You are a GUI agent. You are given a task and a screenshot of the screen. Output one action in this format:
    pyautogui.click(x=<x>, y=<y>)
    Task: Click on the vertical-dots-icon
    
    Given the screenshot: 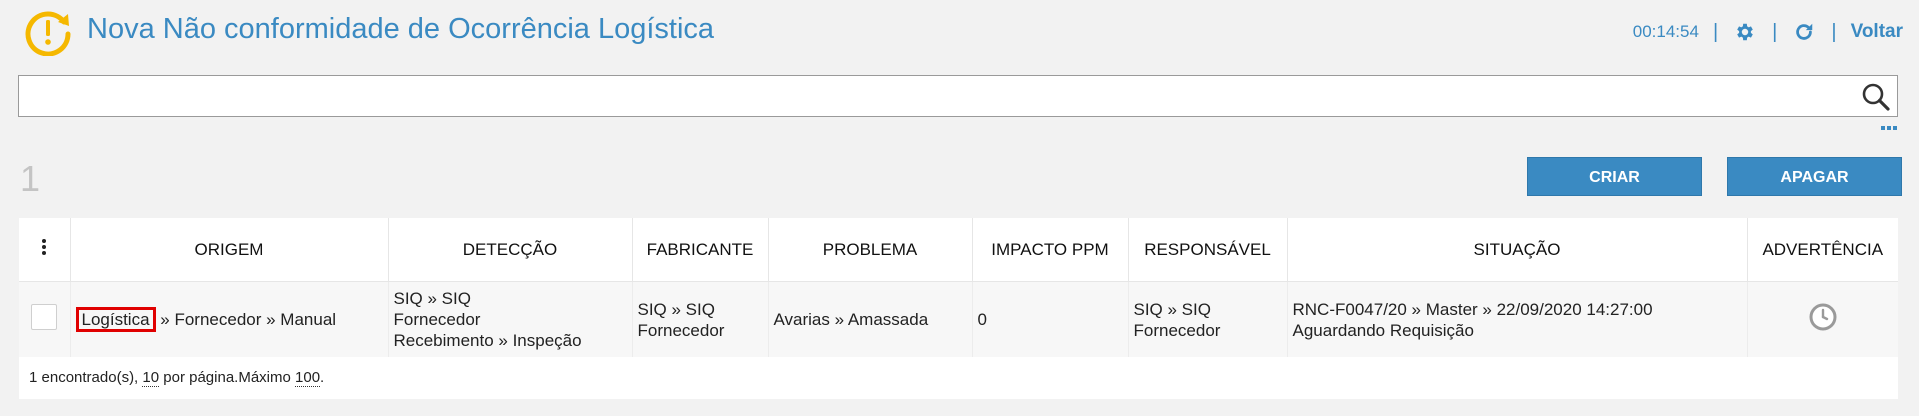 What is the action you would take?
    pyautogui.click(x=44, y=247)
    